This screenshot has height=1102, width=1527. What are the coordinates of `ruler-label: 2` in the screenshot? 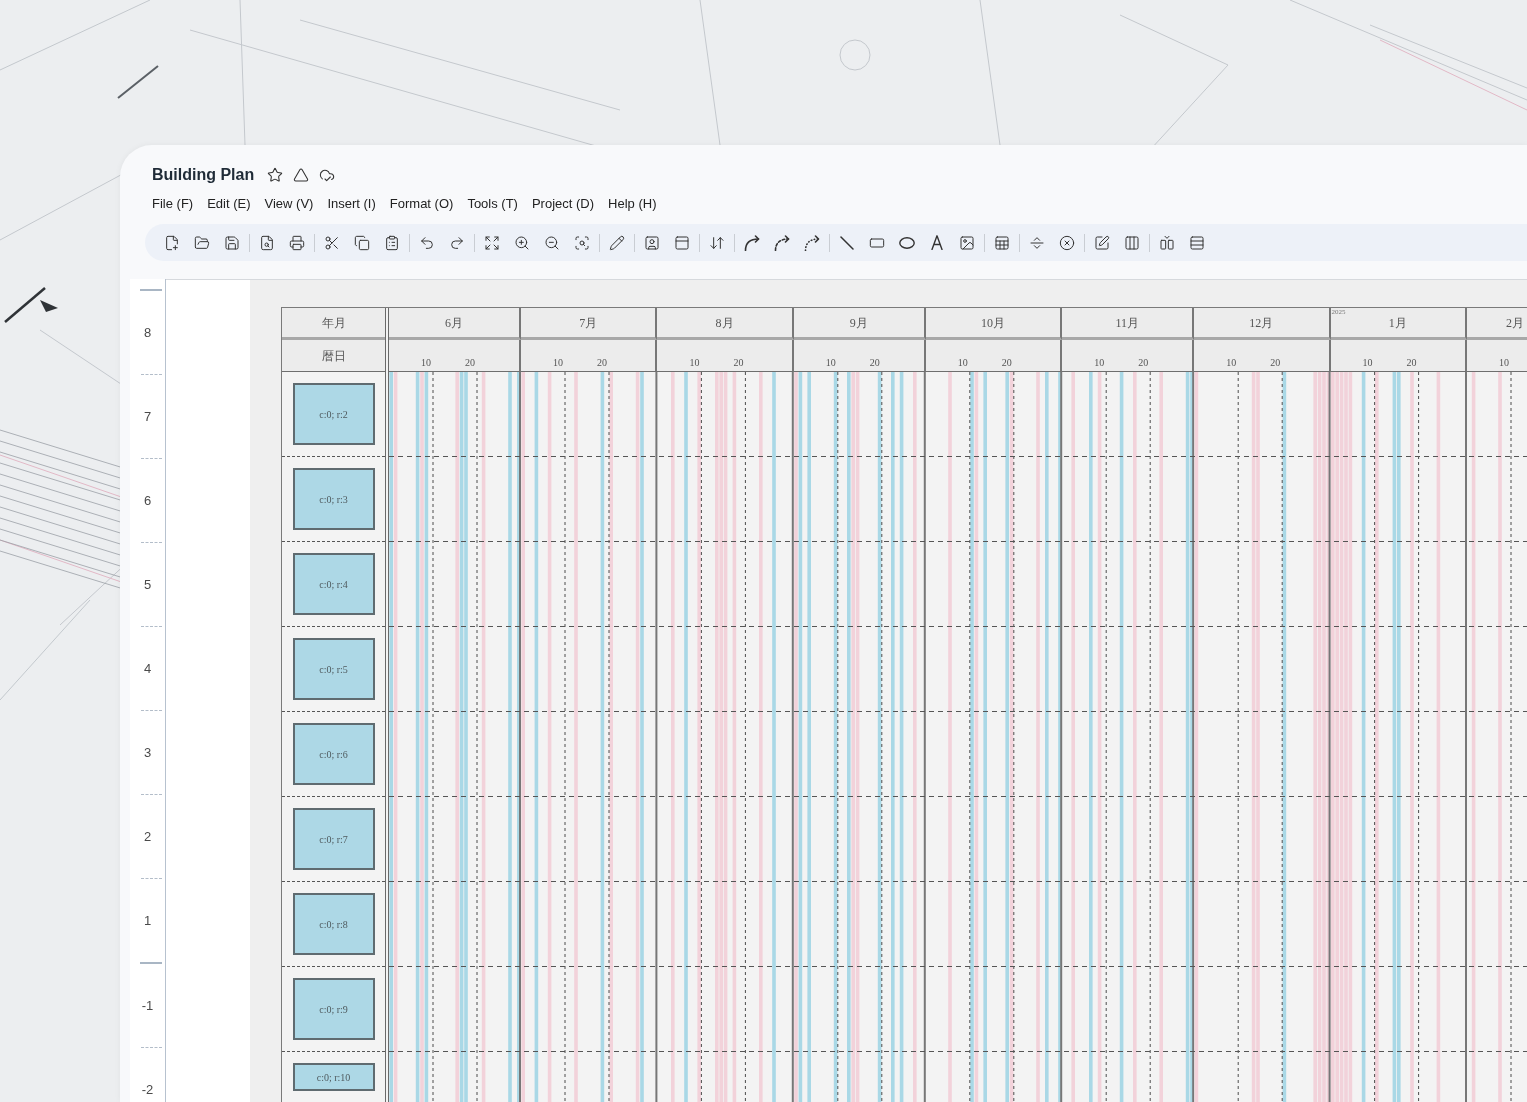 It's located at (147, 836).